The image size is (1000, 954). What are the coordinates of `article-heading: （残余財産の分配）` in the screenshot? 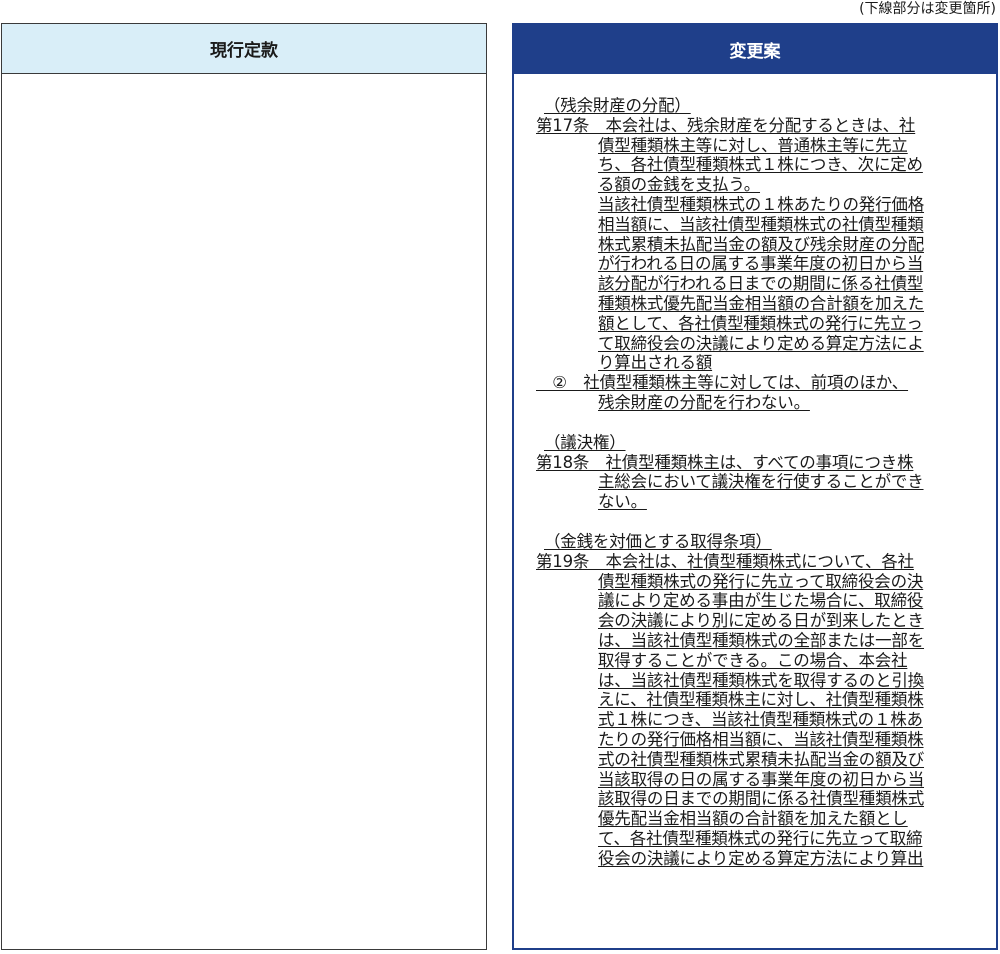 It's located at (766, 106).